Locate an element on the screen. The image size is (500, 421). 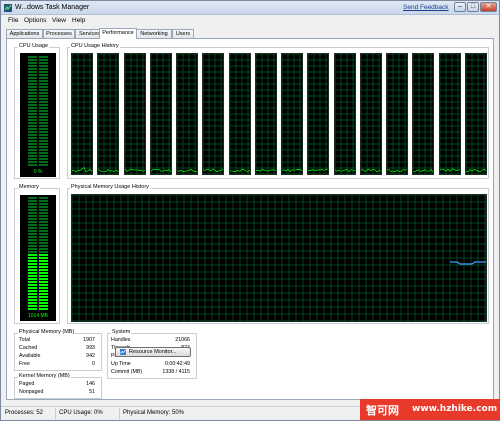
maximize-button: □ is located at coordinates (473, 7).